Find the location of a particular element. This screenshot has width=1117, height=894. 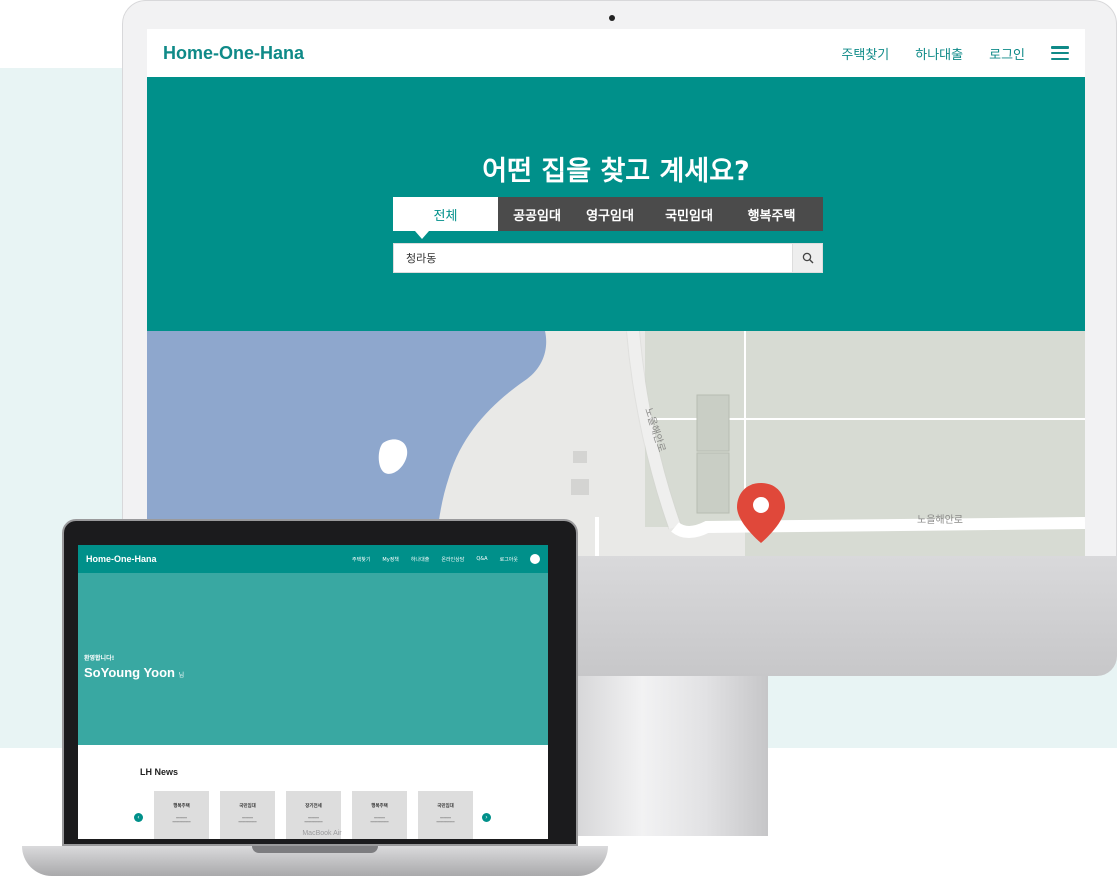

site-logo: Home-One-Hana is located at coordinates (233, 53).